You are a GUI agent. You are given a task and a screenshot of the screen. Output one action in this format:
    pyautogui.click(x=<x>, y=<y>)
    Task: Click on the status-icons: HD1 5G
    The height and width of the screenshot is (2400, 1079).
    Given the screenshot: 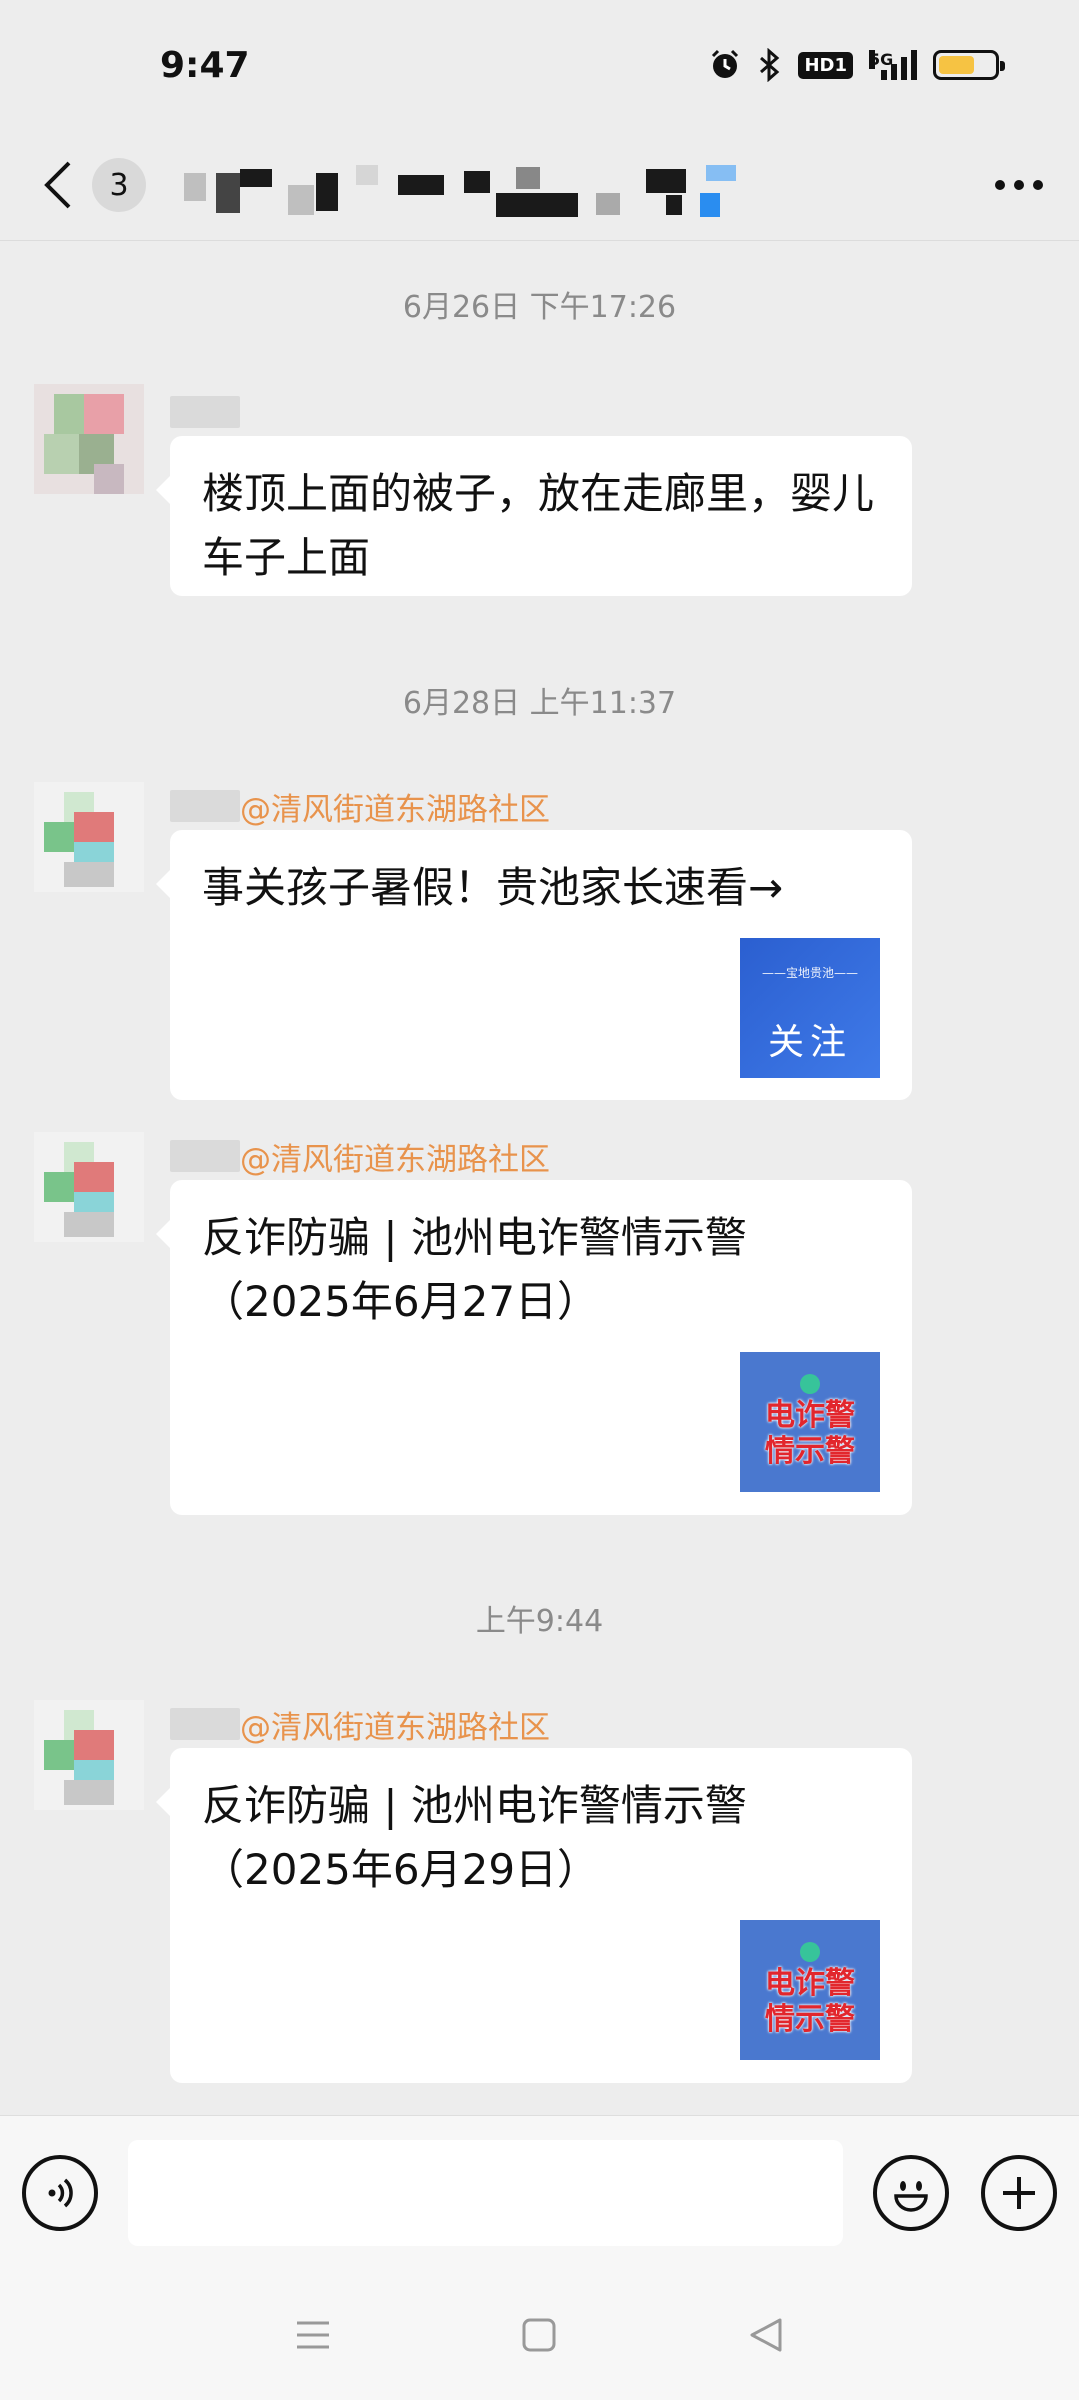 What is the action you would take?
    pyautogui.click(x=856, y=65)
    